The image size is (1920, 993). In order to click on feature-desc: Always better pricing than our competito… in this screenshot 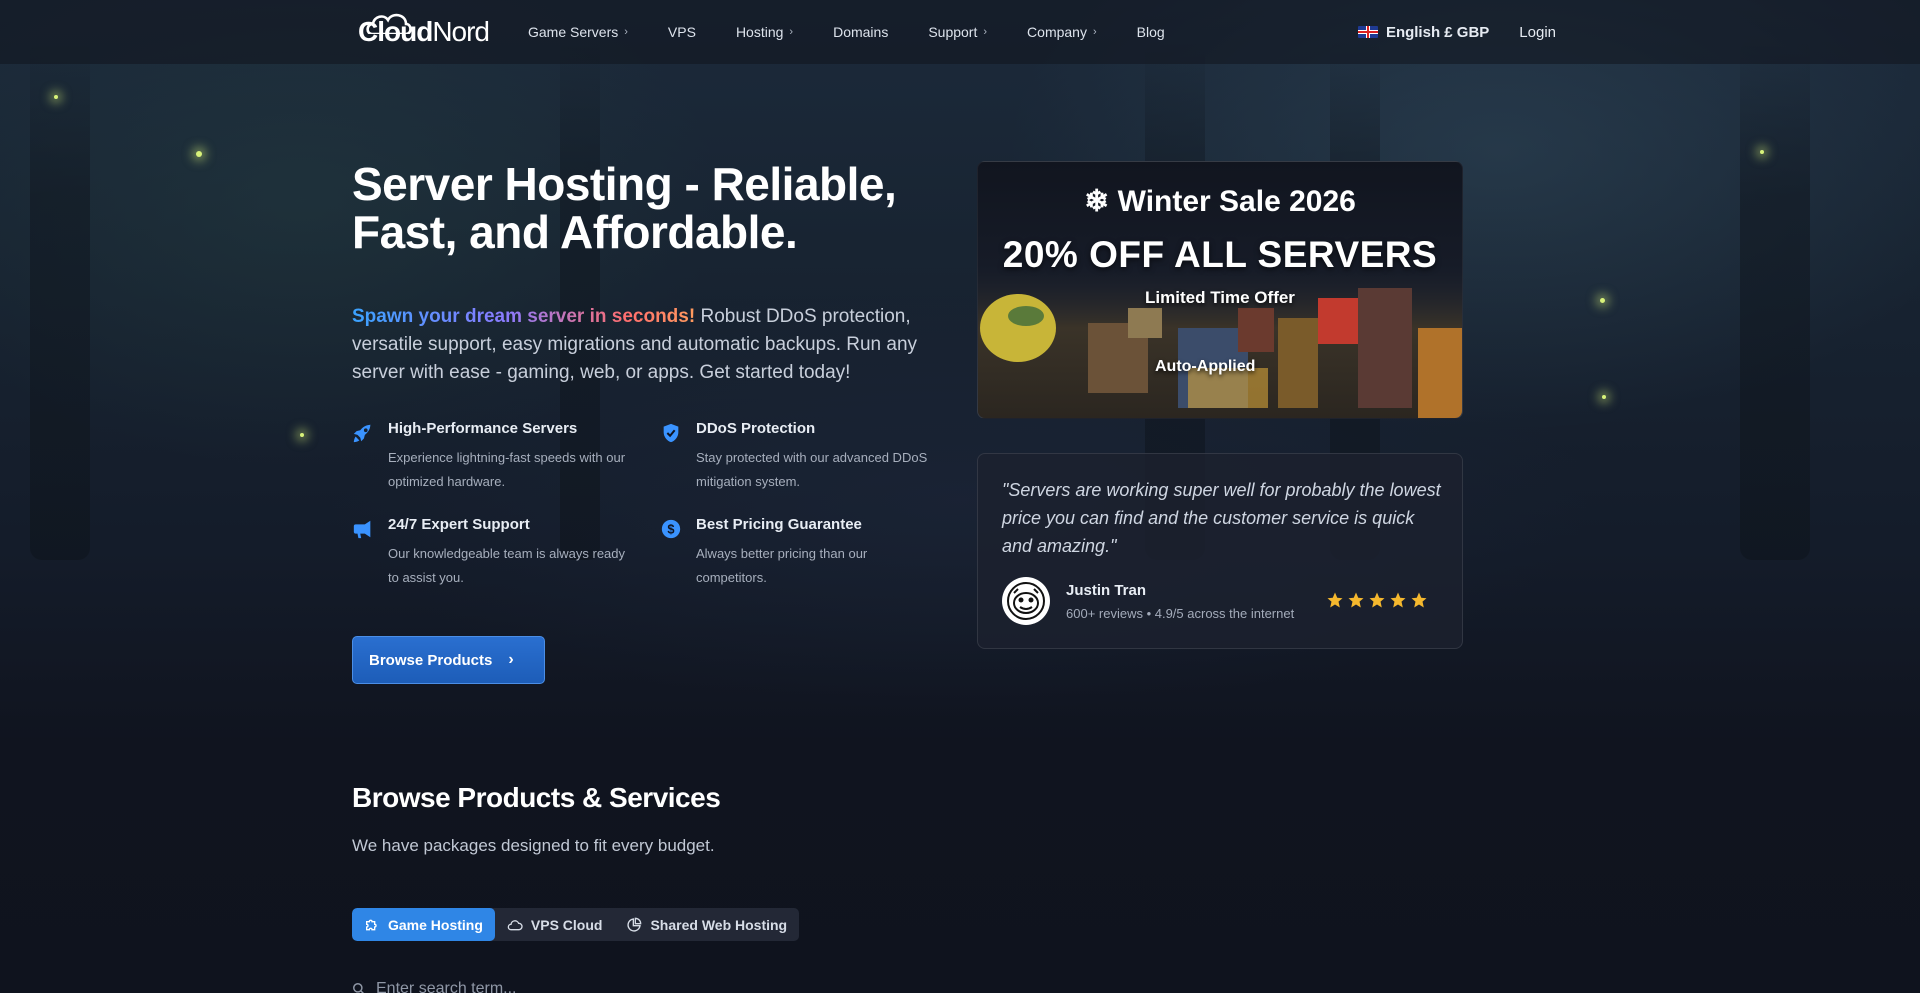, I will do `click(782, 565)`.